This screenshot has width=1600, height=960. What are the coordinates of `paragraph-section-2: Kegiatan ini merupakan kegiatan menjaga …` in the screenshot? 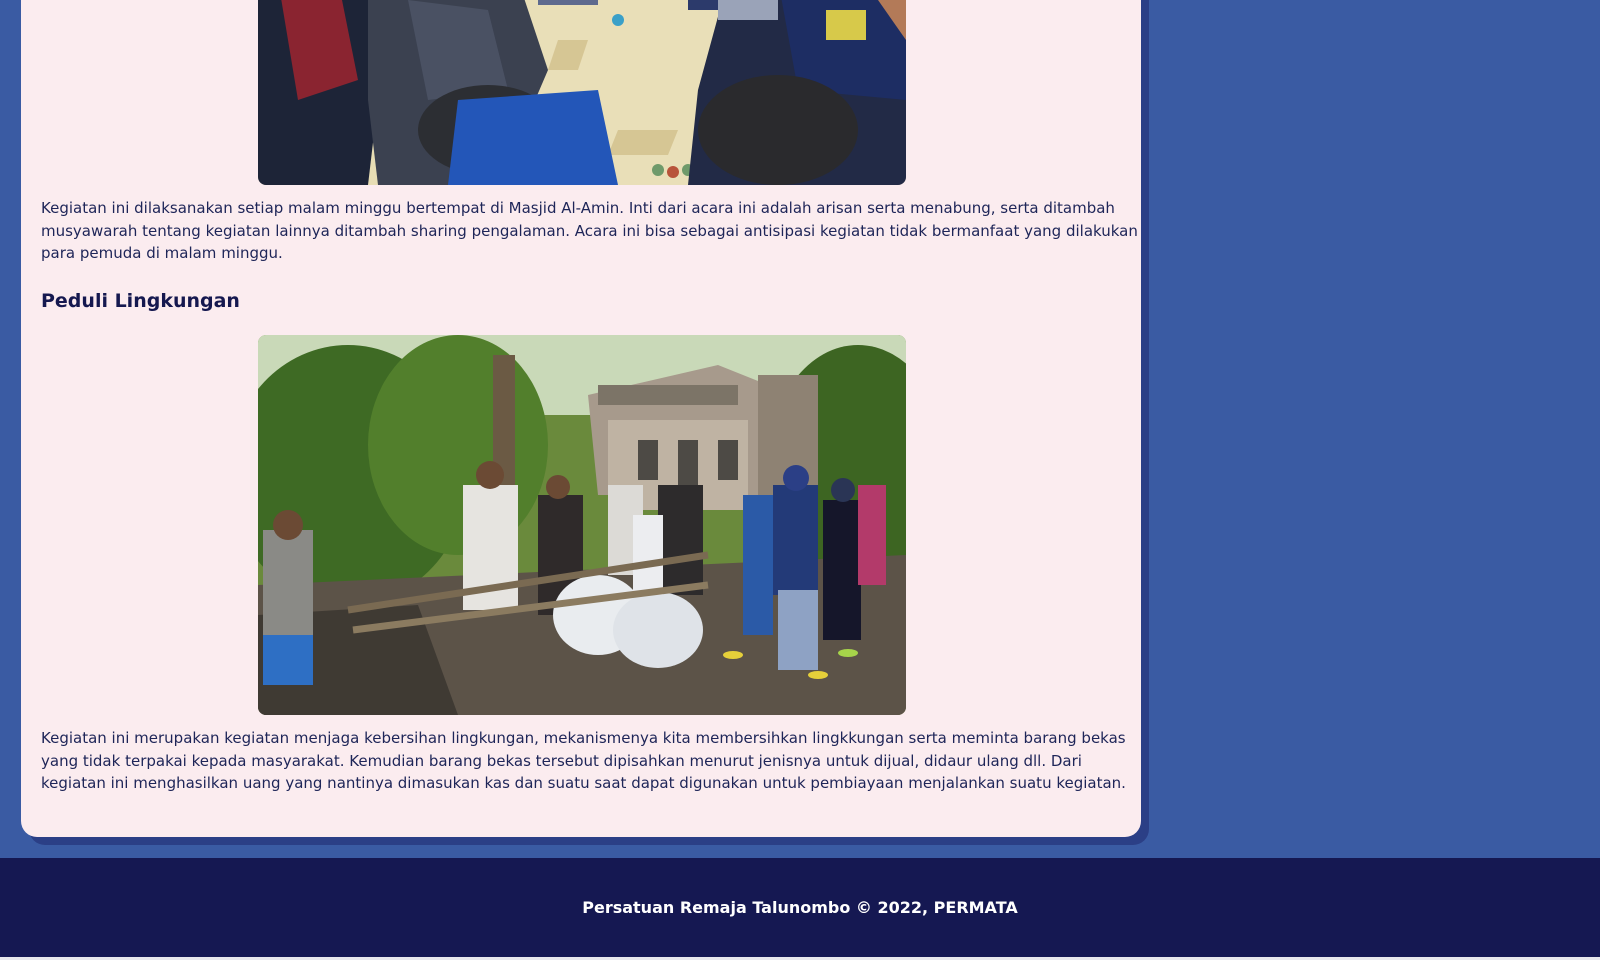 It's located at (583, 760).